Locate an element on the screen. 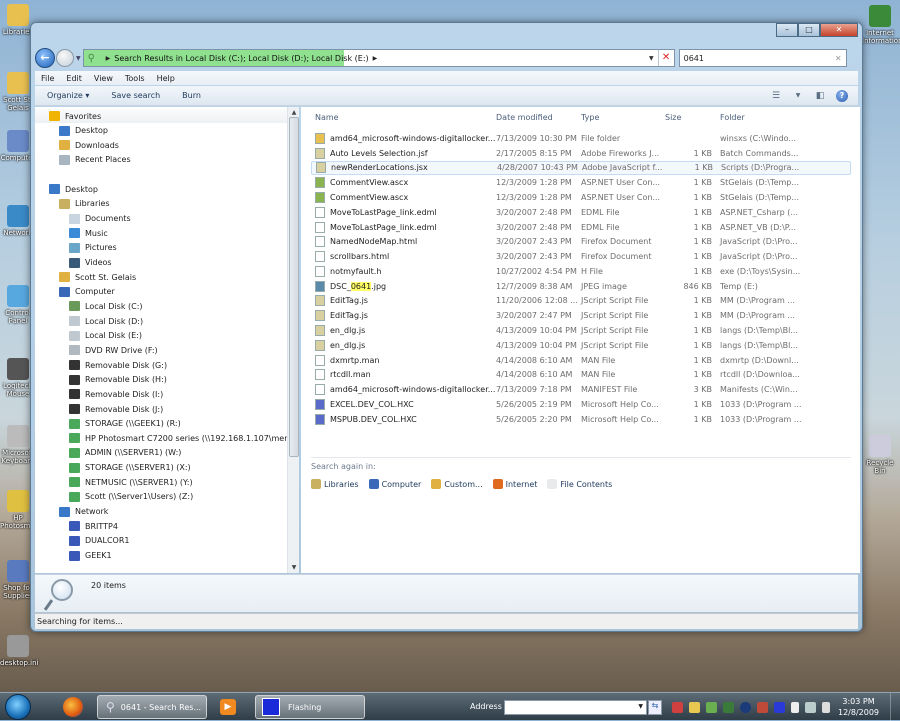 This screenshot has height=721, width=900. network-status-icon is located at coordinates (810, 707).